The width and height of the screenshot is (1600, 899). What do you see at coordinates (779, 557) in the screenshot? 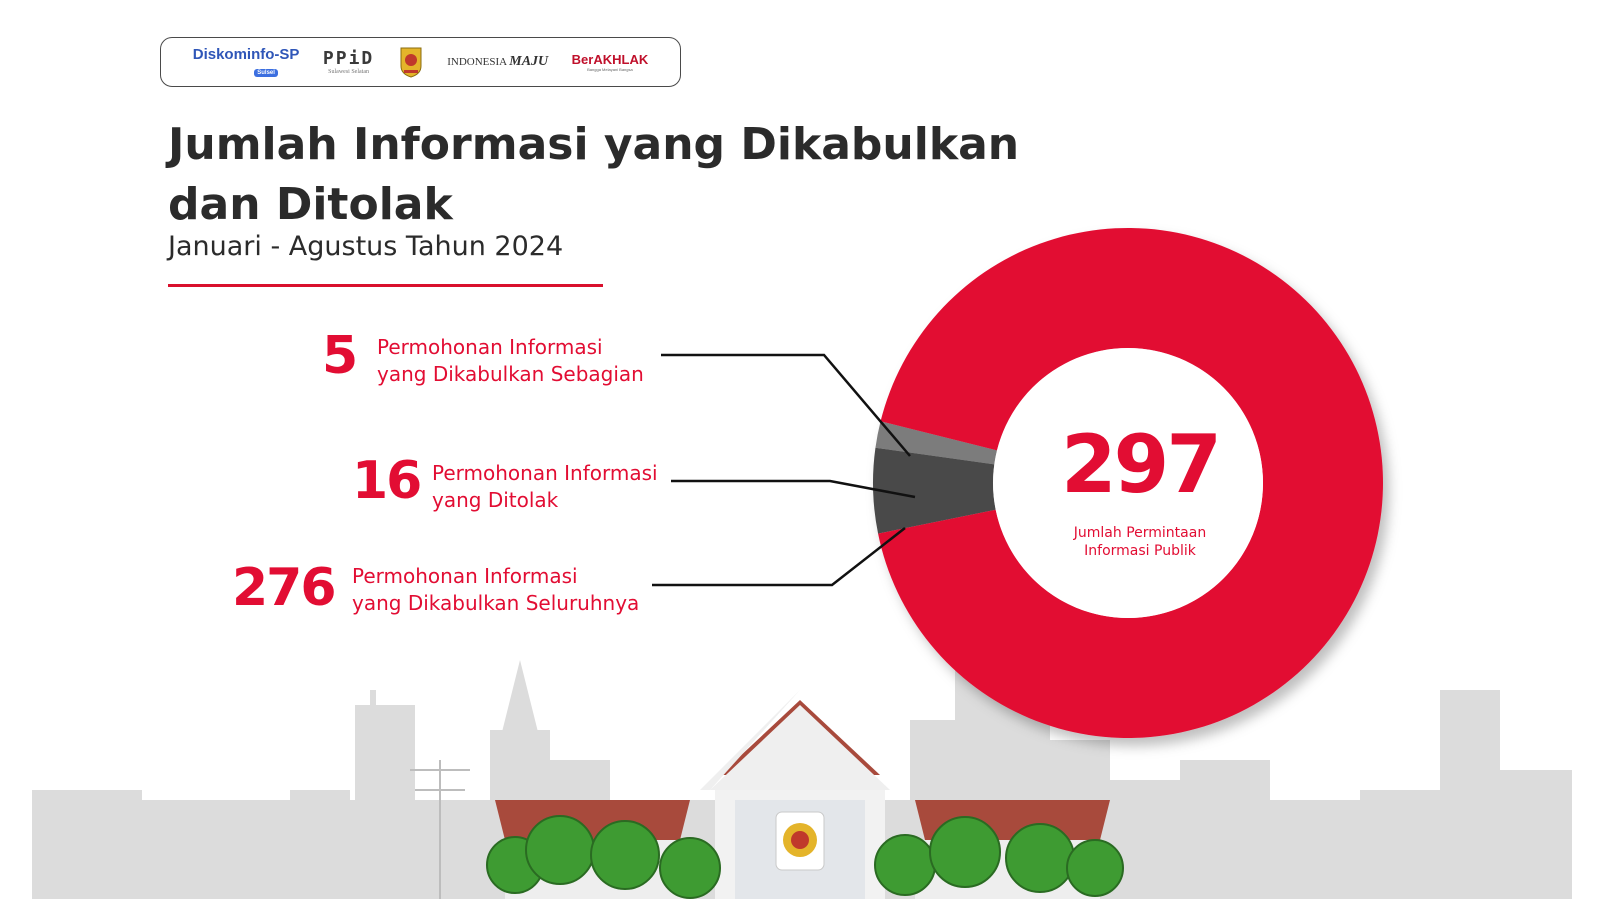
I see `leader-full` at bounding box center [779, 557].